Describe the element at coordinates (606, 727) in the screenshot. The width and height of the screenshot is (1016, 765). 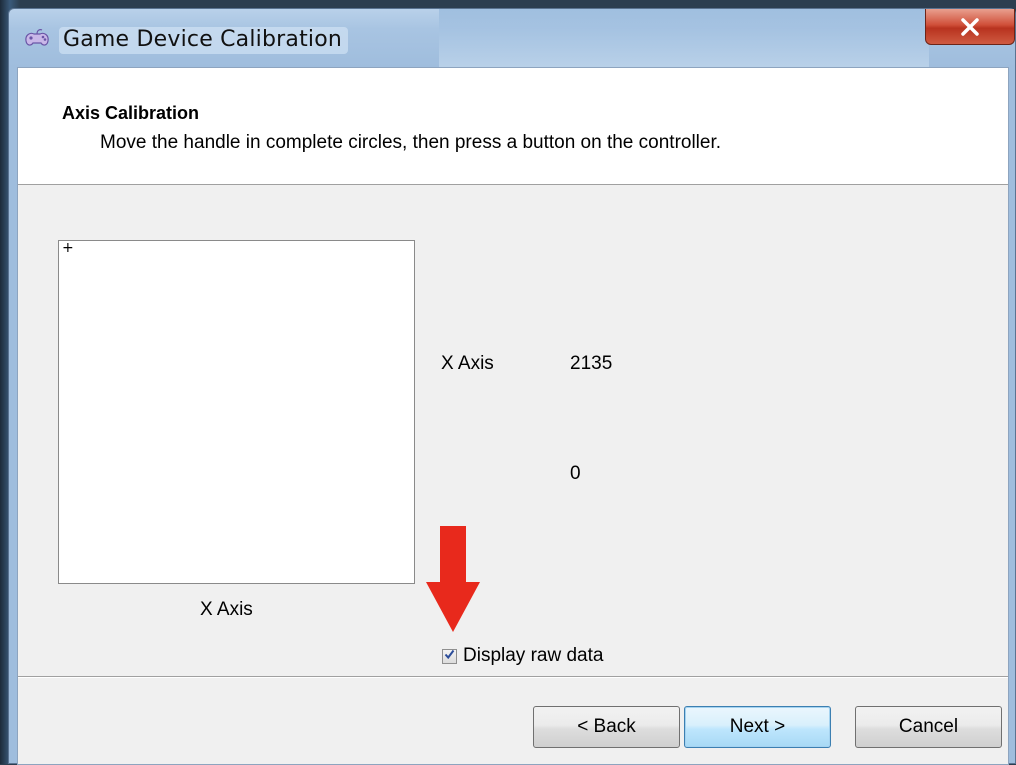
I see `back-button: < Back` at that location.